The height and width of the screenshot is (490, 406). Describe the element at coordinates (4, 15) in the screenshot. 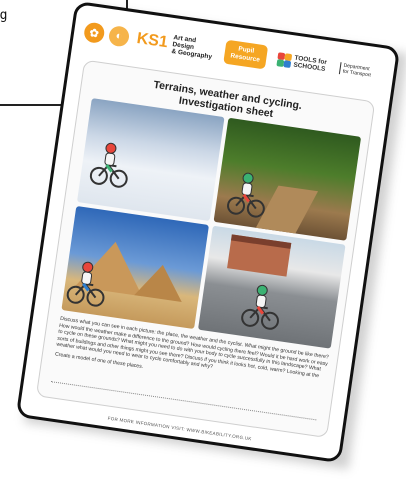

I see `callout-line: ing` at that location.